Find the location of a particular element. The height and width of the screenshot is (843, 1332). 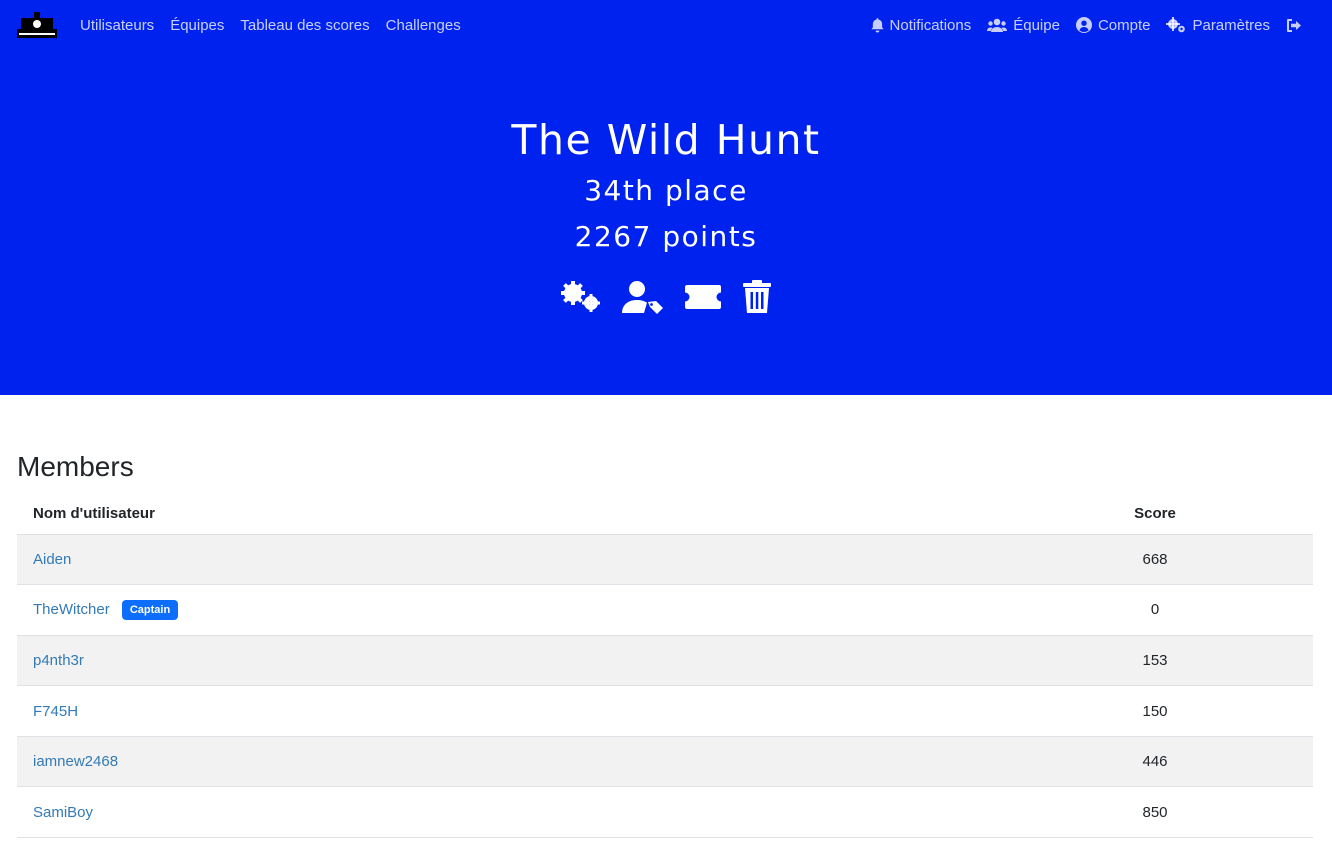

member-score: 153 is located at coordinates (1155, 661).